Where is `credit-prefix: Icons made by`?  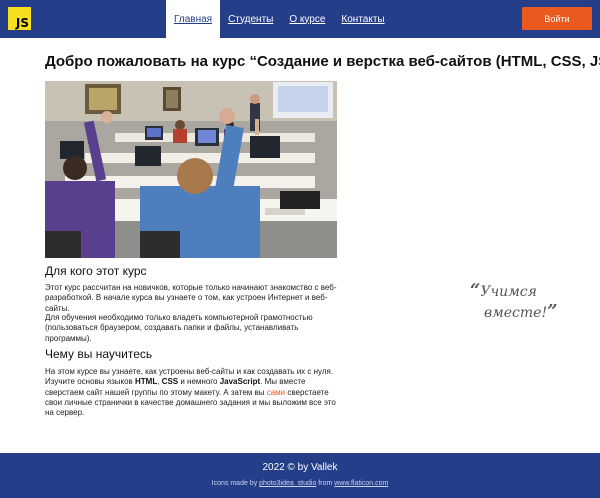
credit-prefix: Icons made by is located at coordinates (235, 483).